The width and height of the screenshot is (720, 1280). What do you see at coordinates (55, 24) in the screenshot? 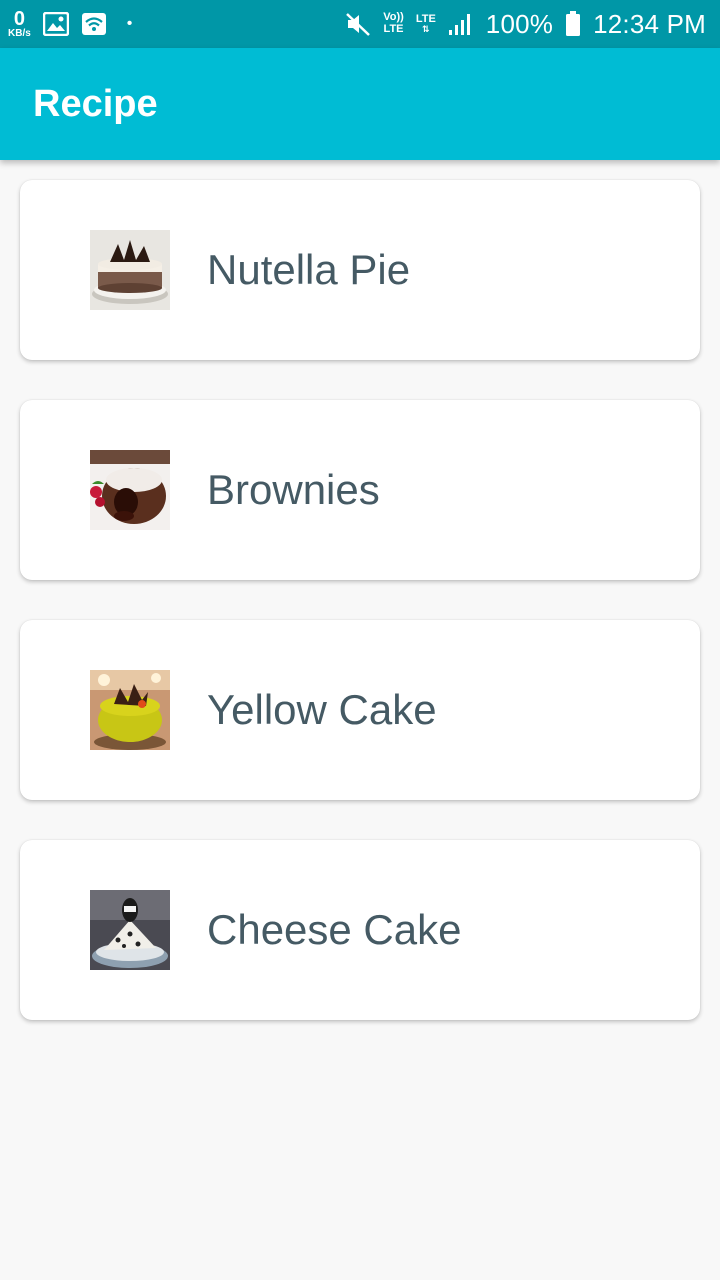
I see `image-icon` at bounding box center [55, 24].